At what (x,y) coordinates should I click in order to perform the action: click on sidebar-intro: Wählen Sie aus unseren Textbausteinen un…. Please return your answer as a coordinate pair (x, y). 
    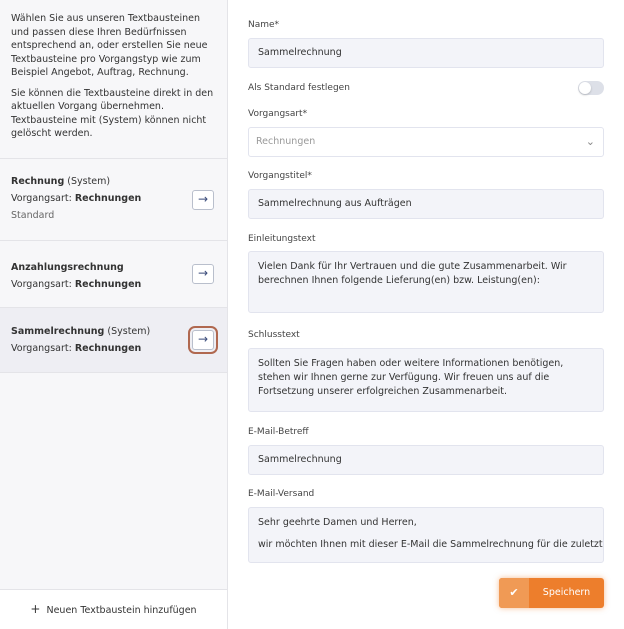
    Looking at the image, I should click on (113, 70).